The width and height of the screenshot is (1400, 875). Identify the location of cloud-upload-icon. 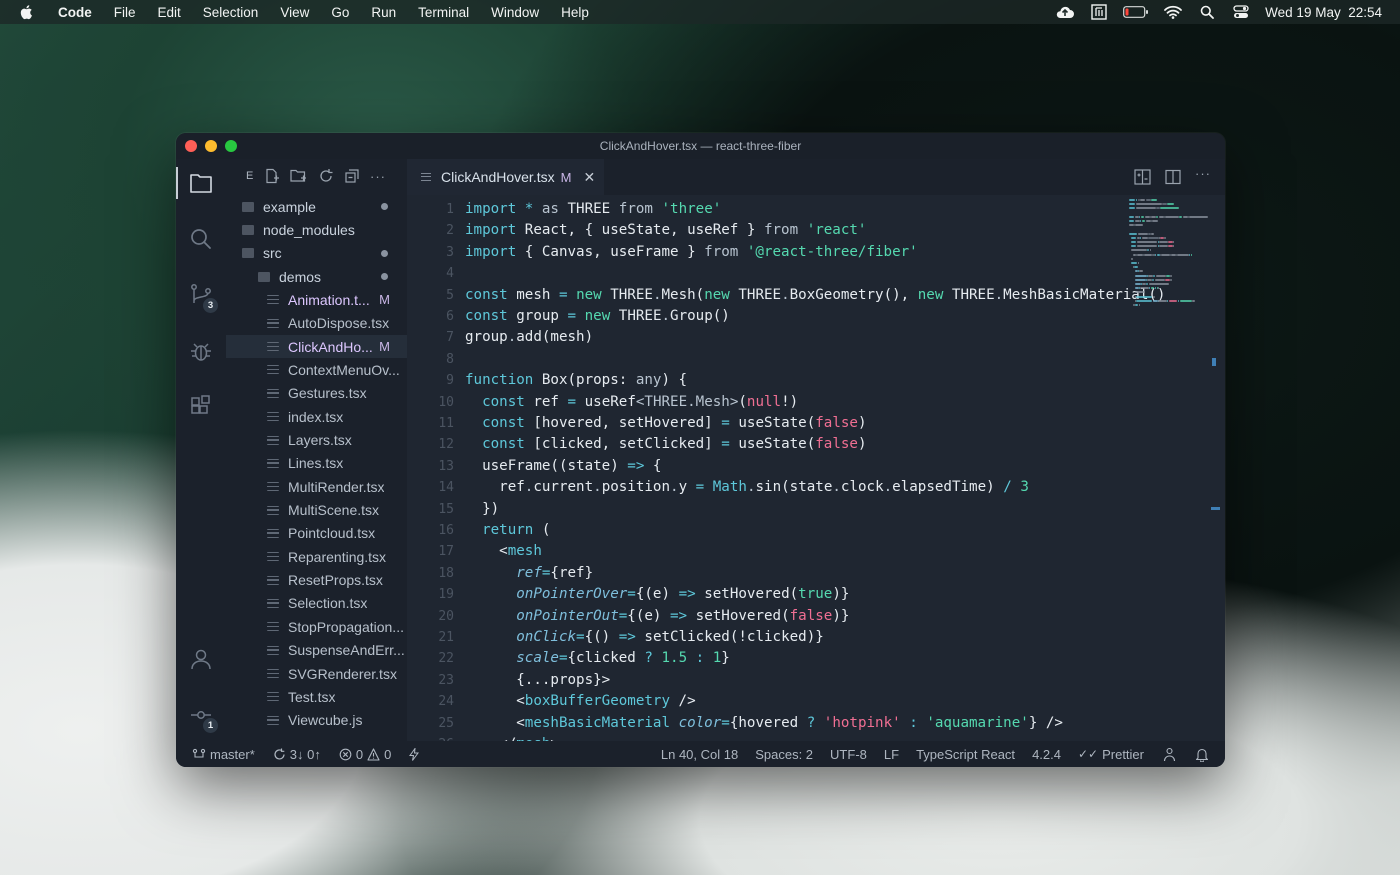
(1065, 12).